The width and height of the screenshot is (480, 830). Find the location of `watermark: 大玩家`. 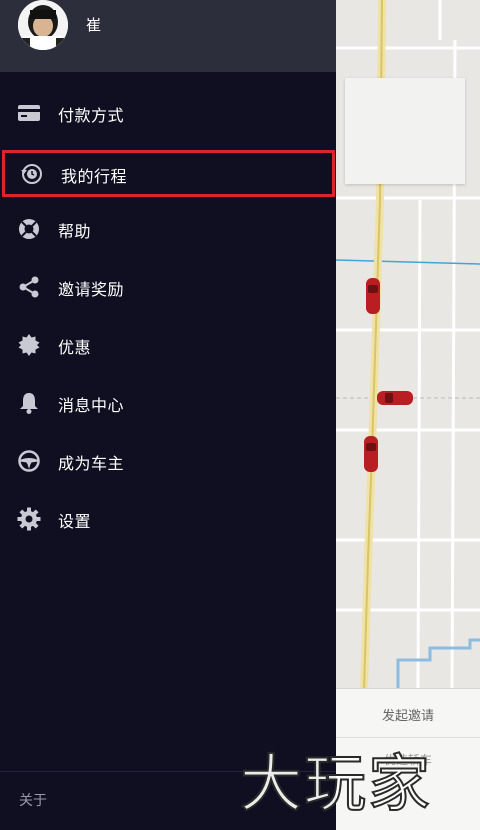

watermark: 大玩家 is located at coordinates (336, 783).